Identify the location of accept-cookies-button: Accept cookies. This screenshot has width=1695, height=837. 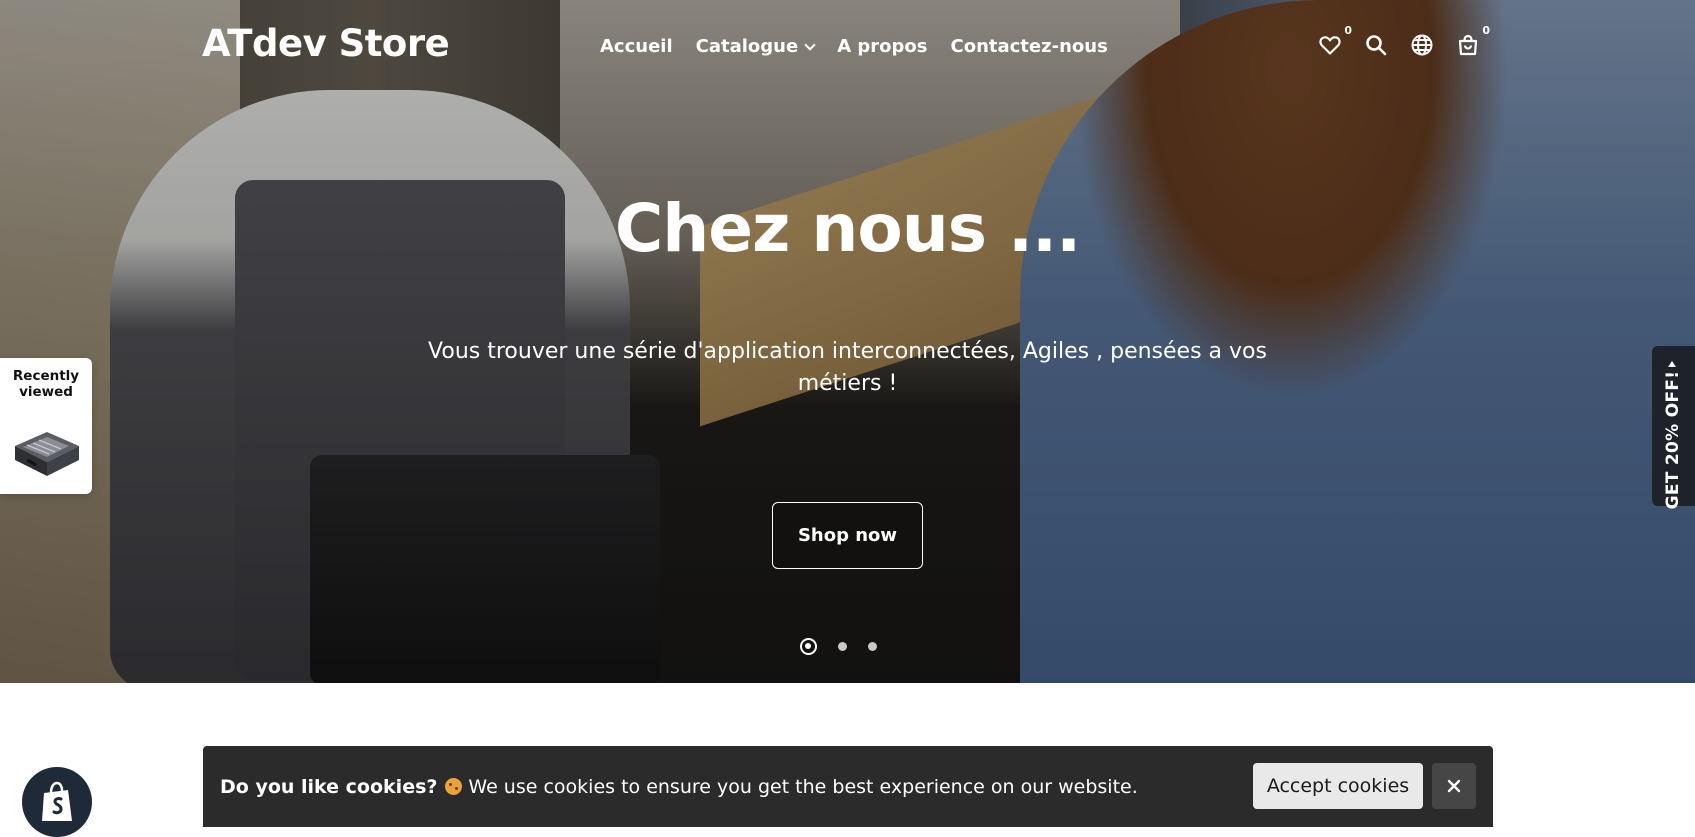
(1338, 786).